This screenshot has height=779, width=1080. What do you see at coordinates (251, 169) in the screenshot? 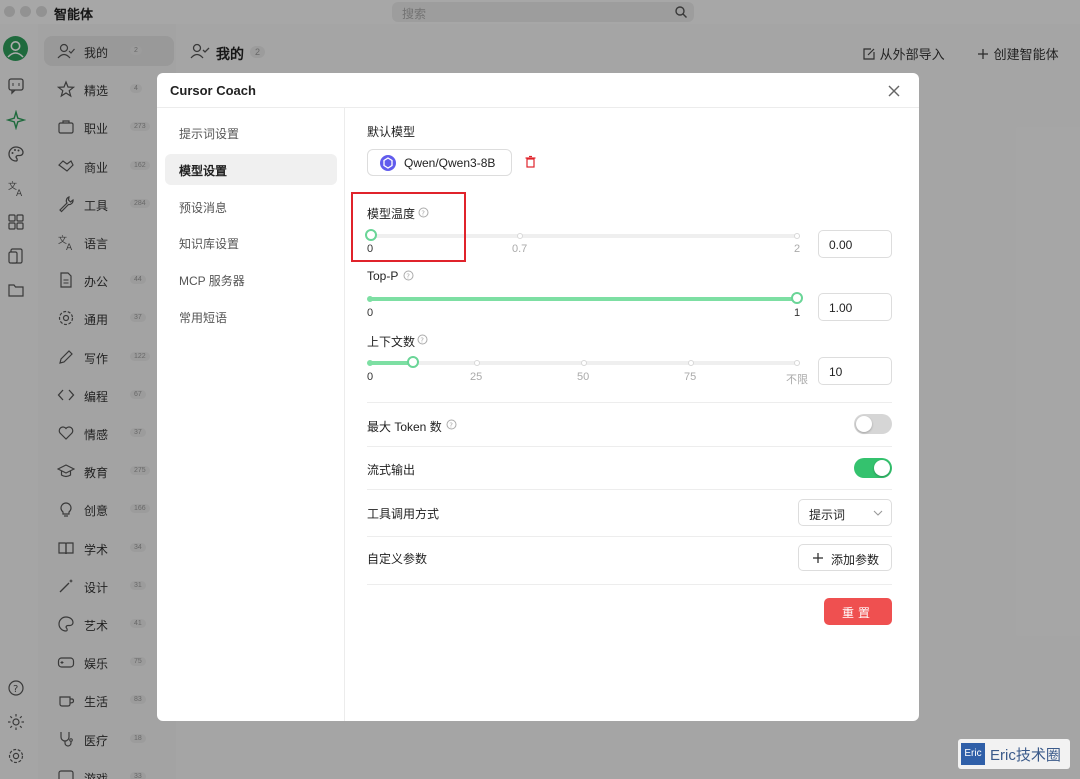
I see `modal-nav-item: 模型设置` at bounding box center [251, 169].